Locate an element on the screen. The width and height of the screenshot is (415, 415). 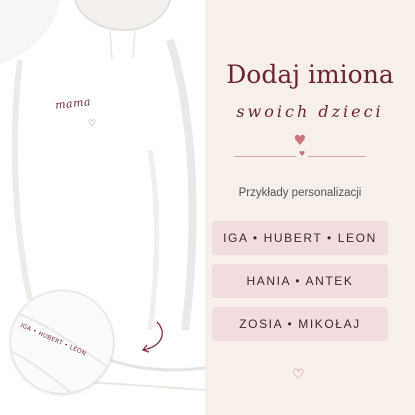
heart-outline-icon: ♡ is located at coordinates (298, 375).